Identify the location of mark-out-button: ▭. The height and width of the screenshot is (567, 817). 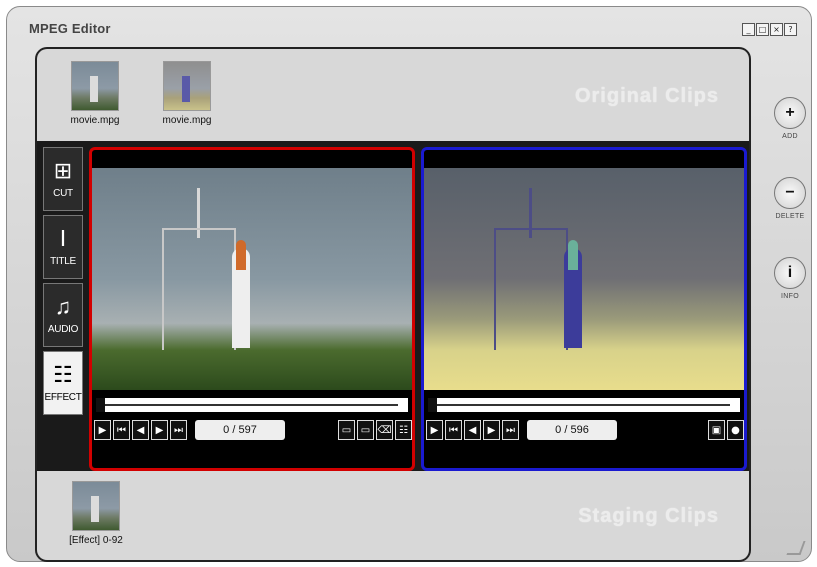
(365, 430).